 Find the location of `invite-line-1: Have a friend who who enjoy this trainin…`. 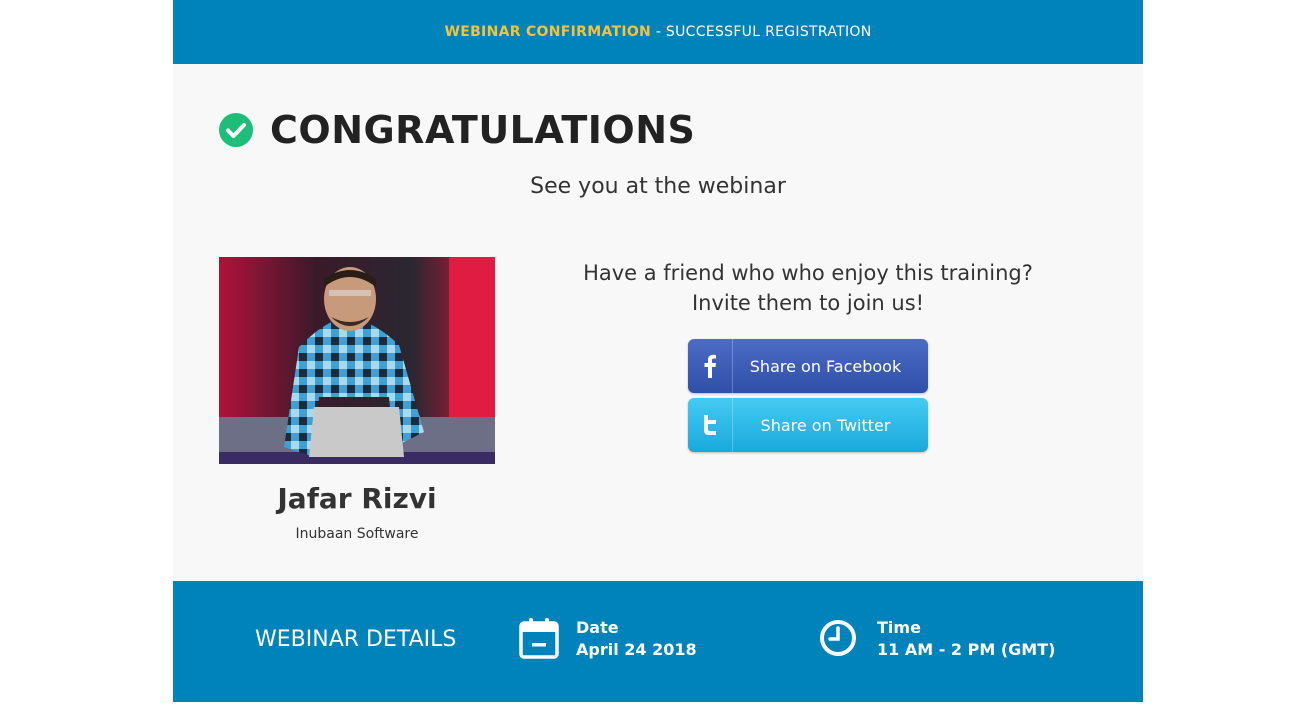

invite-line-1: Have a friend who who enjoy this trainin… is located at coordinates (808, 273).